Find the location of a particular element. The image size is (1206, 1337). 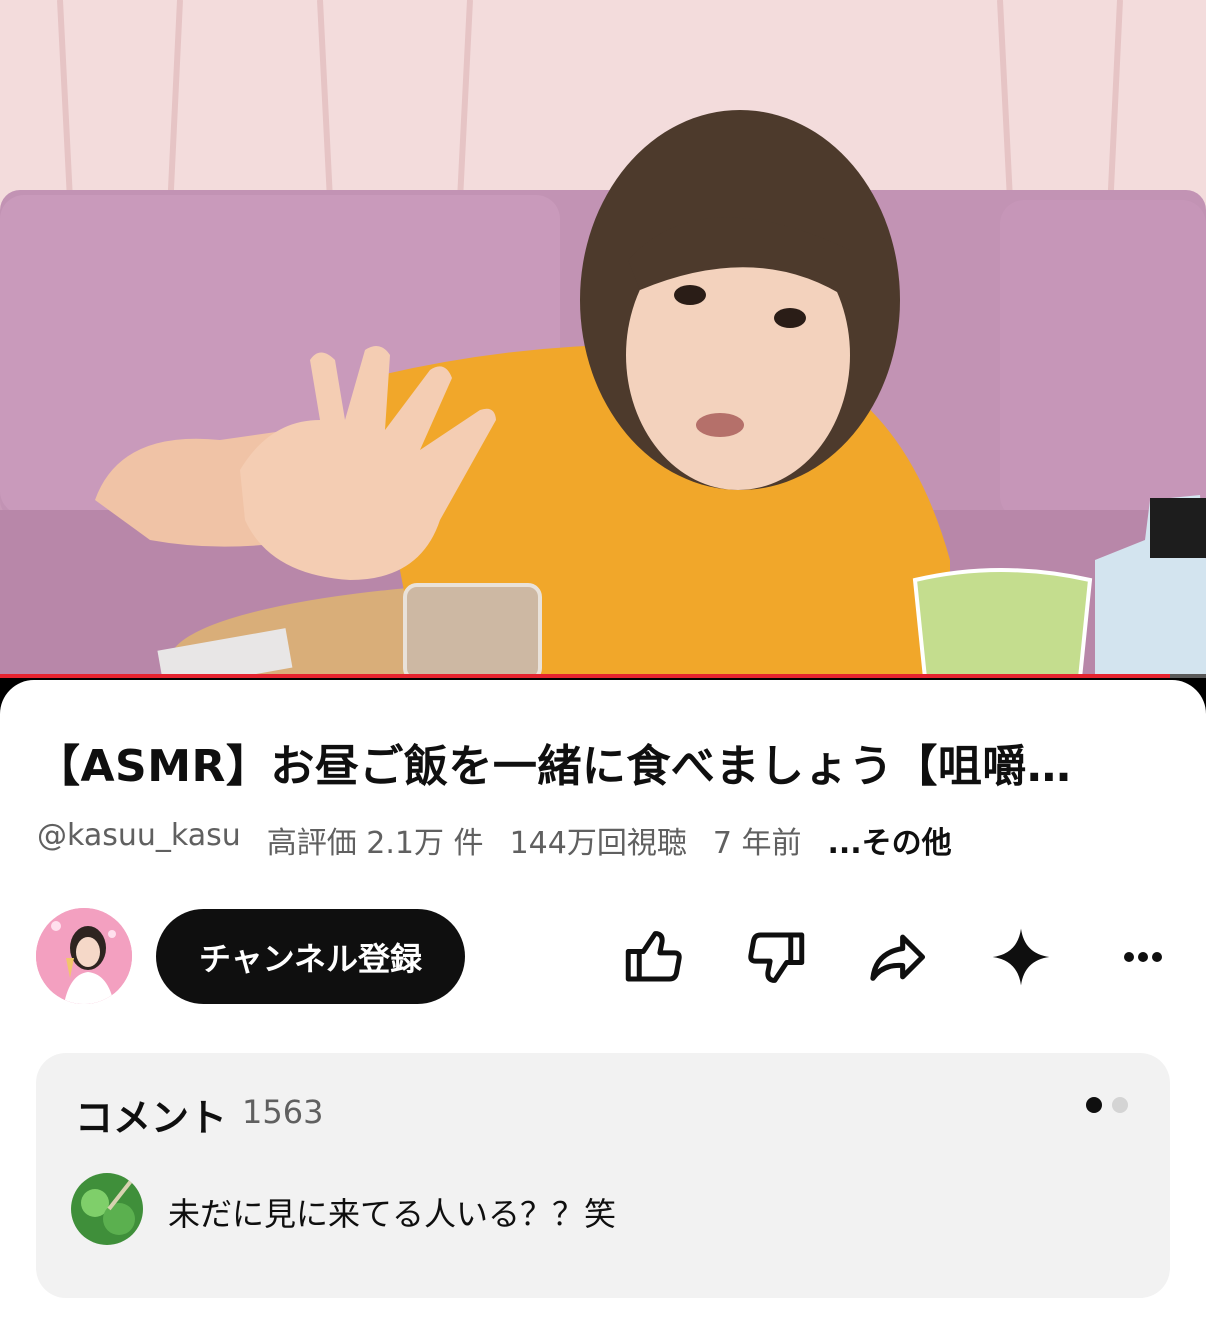

ask-ai-sparkle-icon is located at coordinates (1021, 957).